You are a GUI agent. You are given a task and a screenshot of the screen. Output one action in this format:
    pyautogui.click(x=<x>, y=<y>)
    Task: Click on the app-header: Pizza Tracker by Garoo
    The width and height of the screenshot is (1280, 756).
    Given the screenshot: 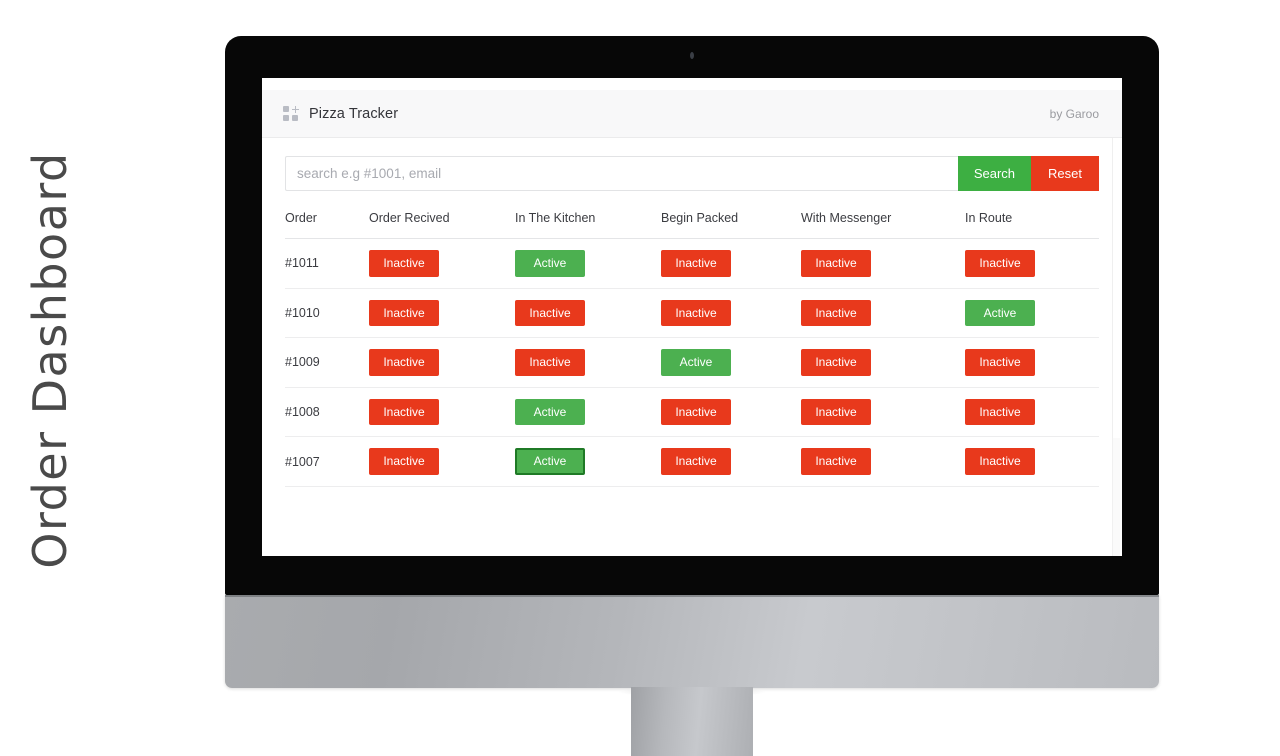 What is the action you would take?
    pyautogui.click(x=692, y=114)
    